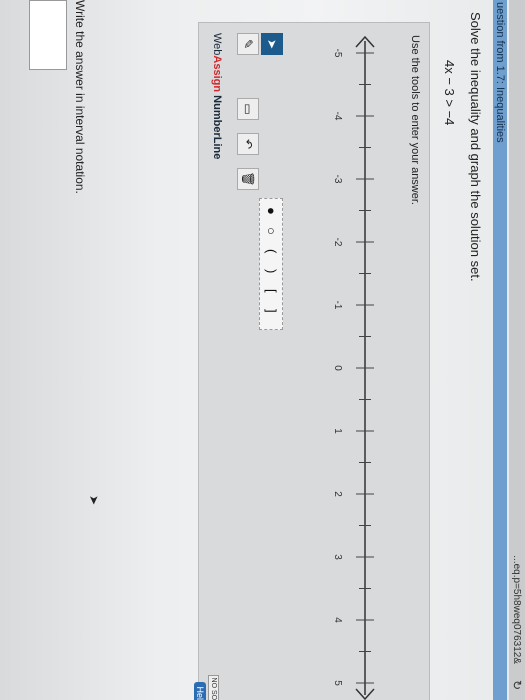 The height and width of the screenshot is (700, 525). What do you see at coordinates (248, 179) in the screenshot?
I see `trash-icon: 🗑` at bounding box center [248, 179].